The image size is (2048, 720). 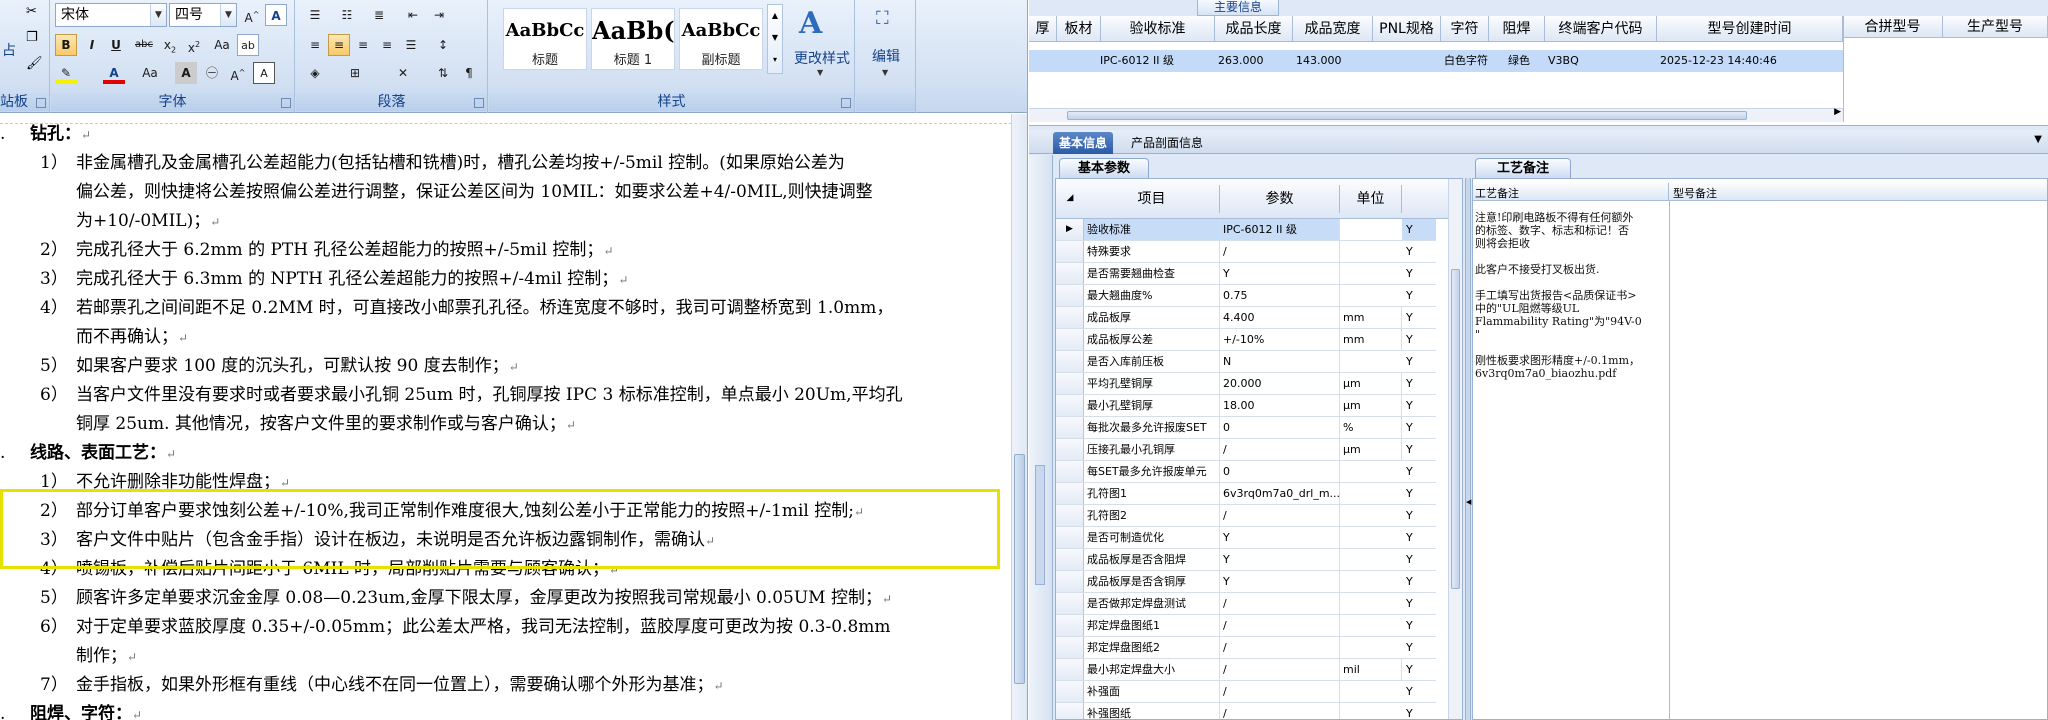 What do you see at coordinates (1083, 143) in the screenshot?
I see `tab-basic-info: 基本信息` at bounding box center [1083, 143].